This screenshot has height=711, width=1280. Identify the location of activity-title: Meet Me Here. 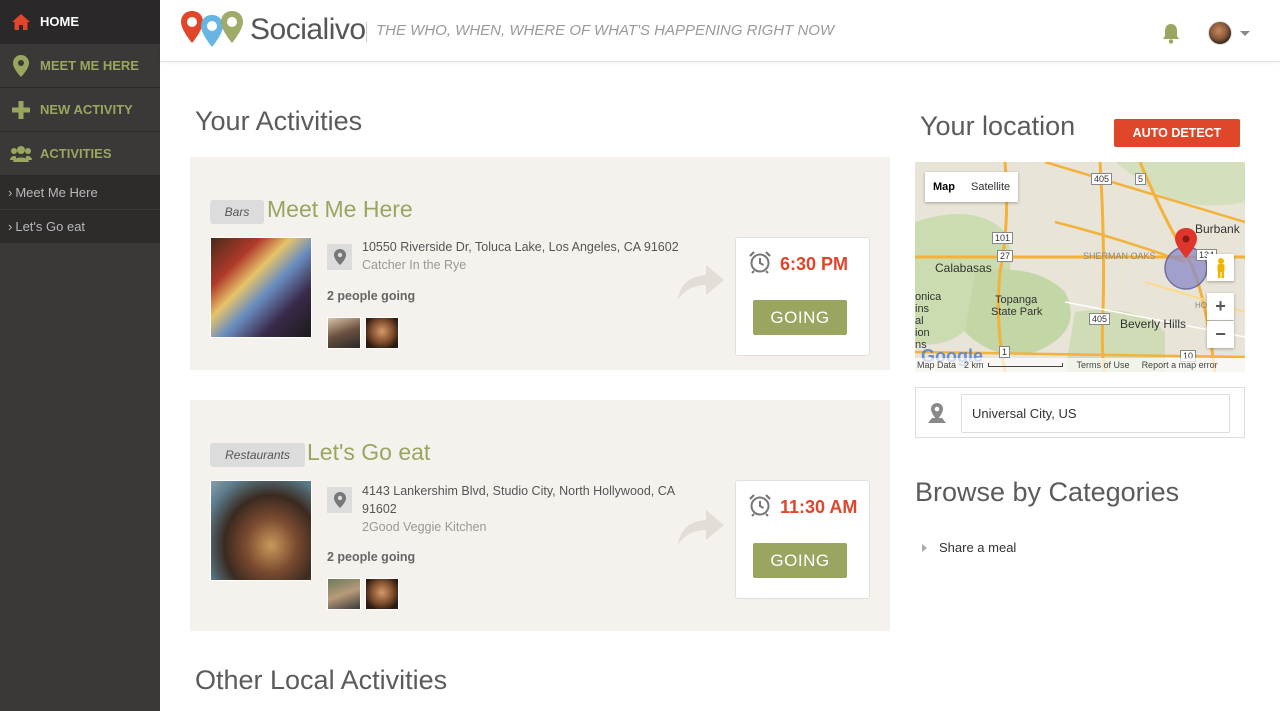
(340, 209).